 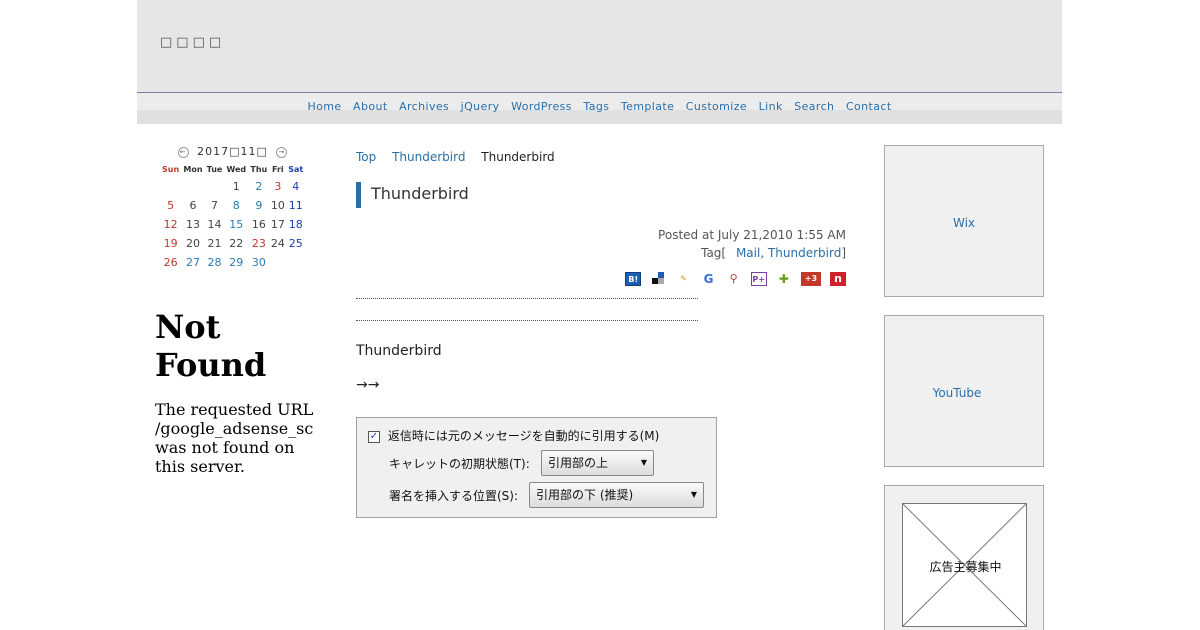 I want to click on auto-quote-row: ✓ 返信時には元のメッセージを自動的に引用する(M), so click(x=513, y=435).